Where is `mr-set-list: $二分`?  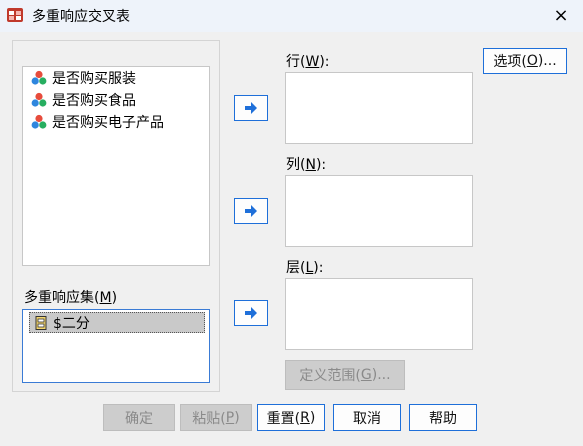
mr-set-list: $二分 is located at coordinates (116, 346).